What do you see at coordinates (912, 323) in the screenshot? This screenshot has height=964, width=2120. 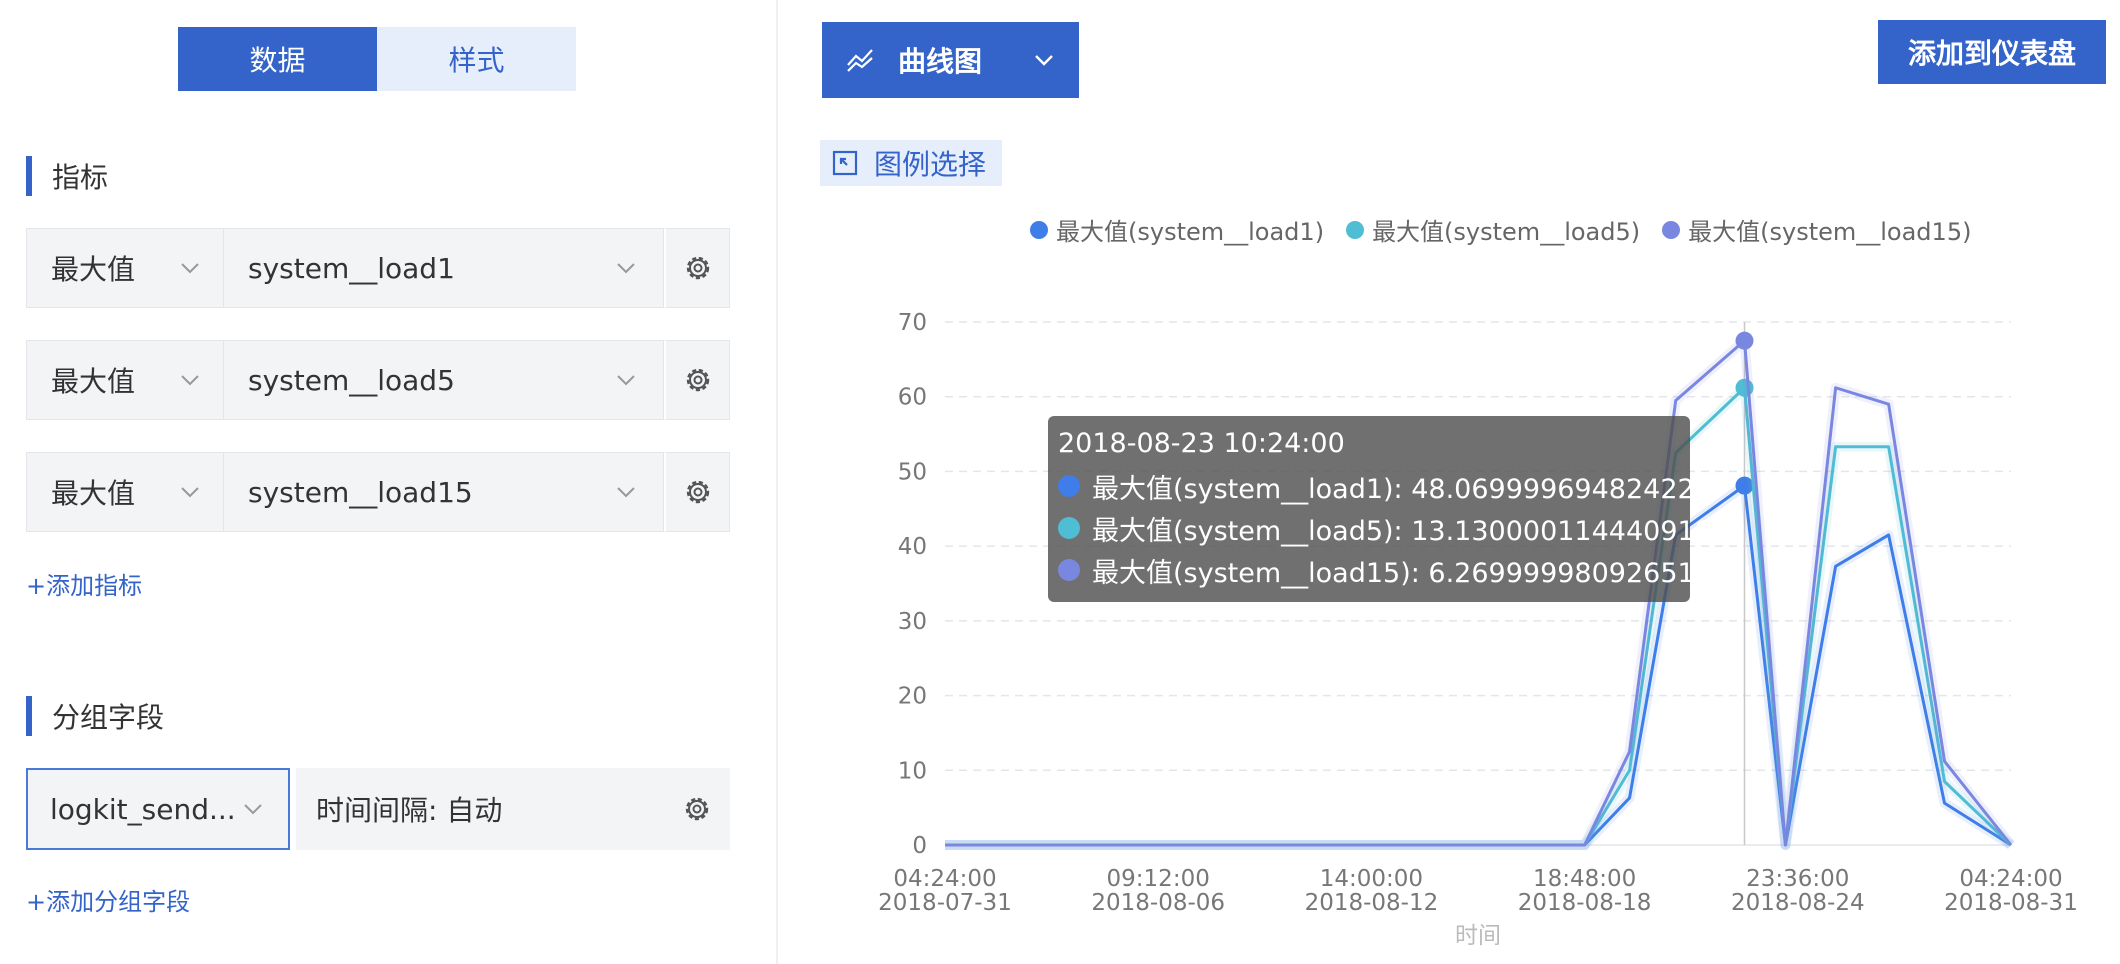 I see `y-tick-label: 70` at bounding box center [912, 323].